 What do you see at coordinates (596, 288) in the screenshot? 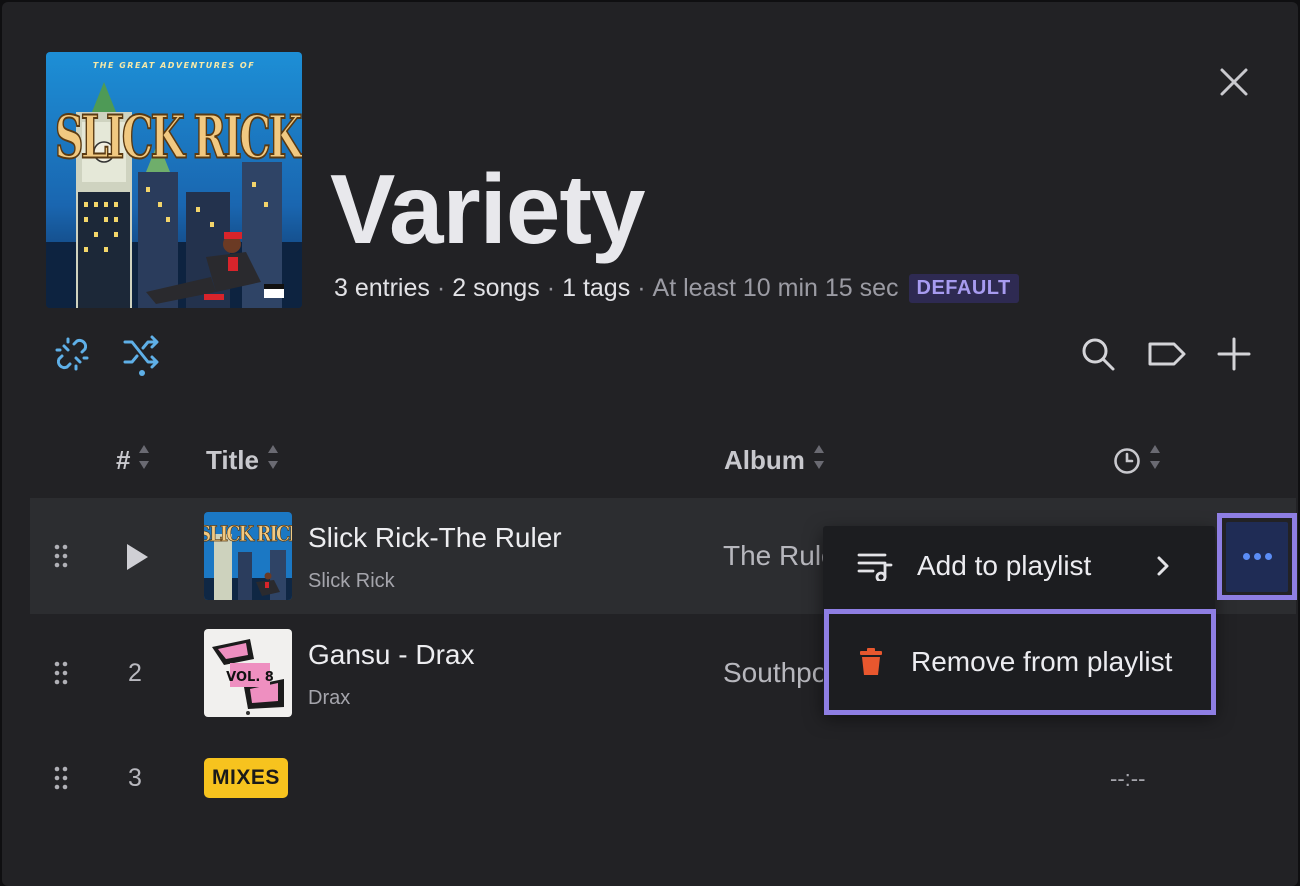
I see `tags-count: 1 tags` at bounding box center [596, 288].